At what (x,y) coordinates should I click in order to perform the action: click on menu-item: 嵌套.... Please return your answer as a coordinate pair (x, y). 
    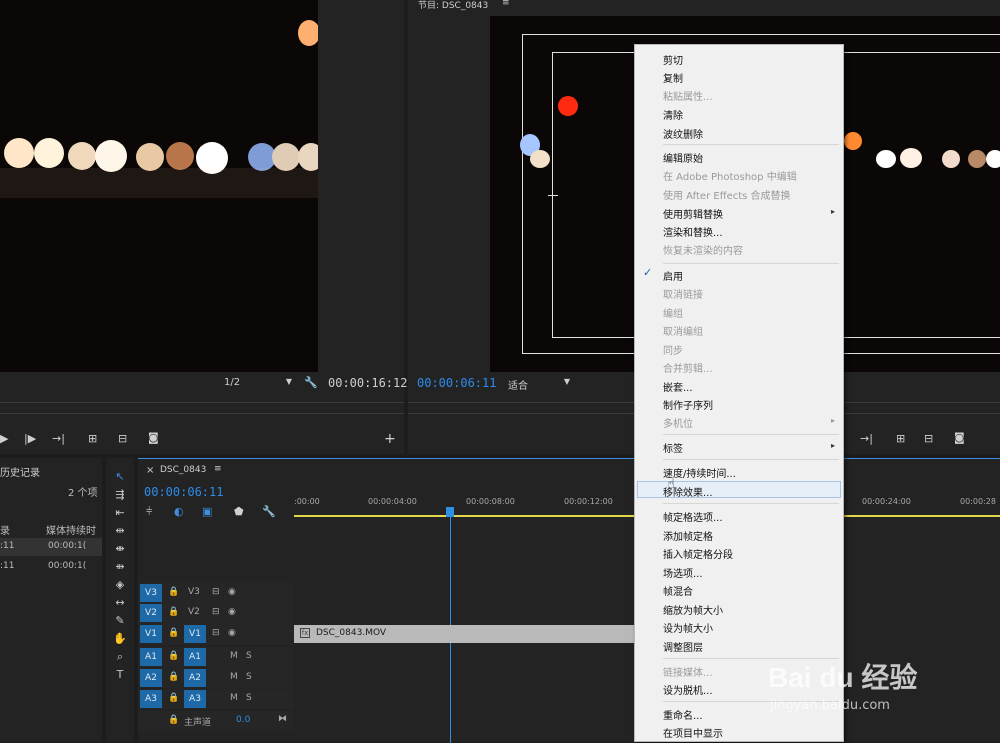
    Looking at the image, I should click on (678, 386).